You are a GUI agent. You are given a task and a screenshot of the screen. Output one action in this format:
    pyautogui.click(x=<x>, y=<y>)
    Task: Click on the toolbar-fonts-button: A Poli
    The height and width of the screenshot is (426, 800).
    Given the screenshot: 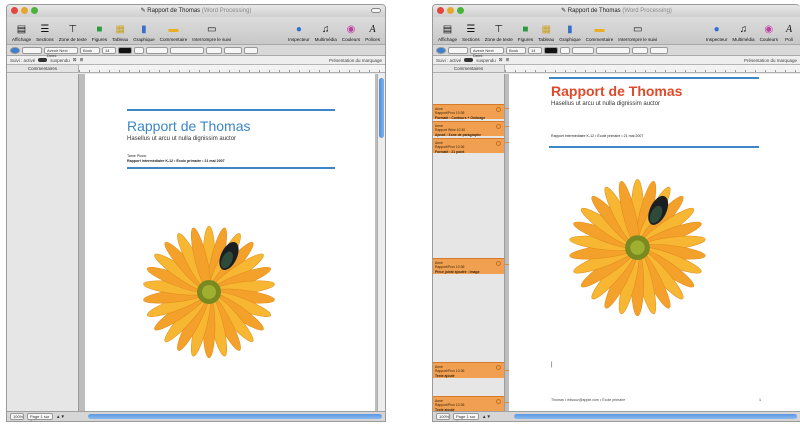 What is the action you would take?
    pyautogui.click(x=789, y=33)
    